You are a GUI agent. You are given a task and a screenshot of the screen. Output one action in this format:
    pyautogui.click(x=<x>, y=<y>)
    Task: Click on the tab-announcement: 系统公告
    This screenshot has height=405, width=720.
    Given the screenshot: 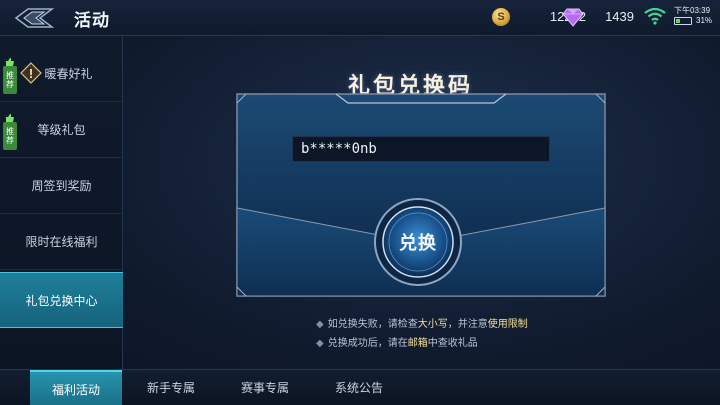 What is the action you would take?
    pyautogui.click(x=359, y=387)
    